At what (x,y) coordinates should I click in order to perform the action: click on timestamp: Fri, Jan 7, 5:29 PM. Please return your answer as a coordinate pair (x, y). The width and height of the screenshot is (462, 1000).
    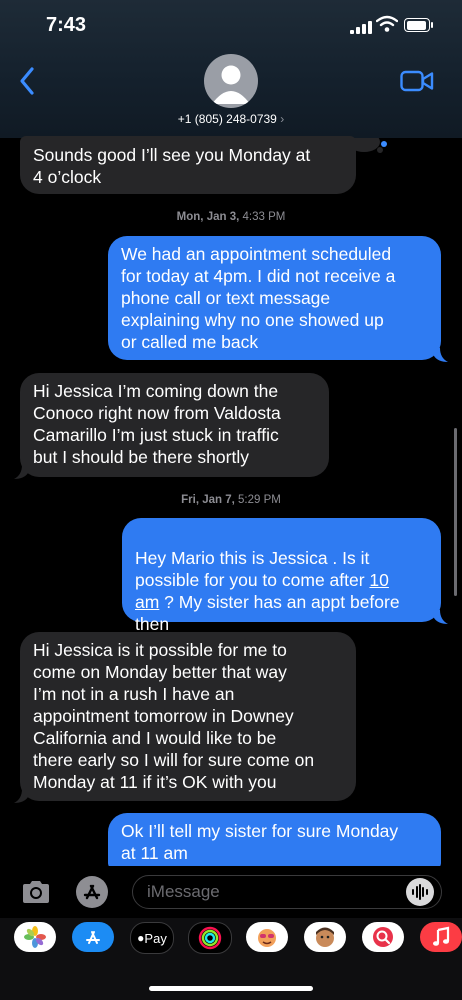
    Looking at the image, I should click on (231, 500).